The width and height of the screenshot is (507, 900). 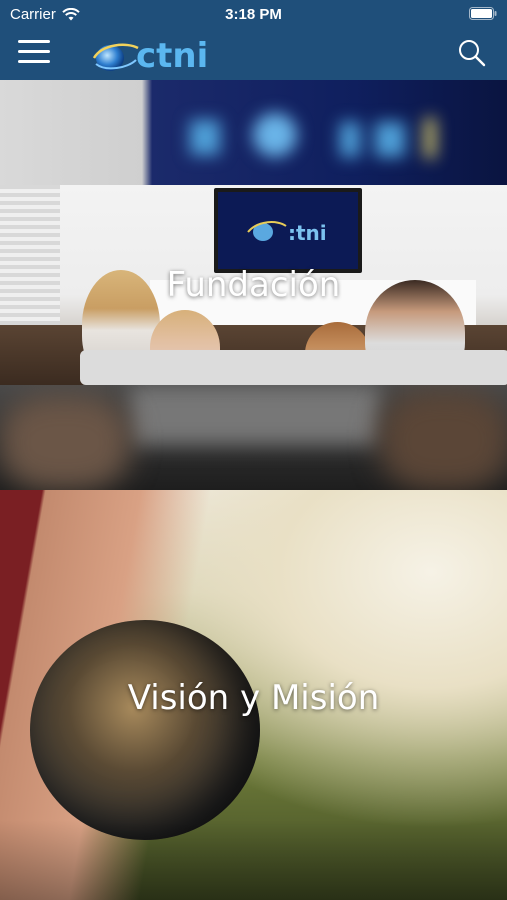 I want to click on sofa-image, so click(x=293, y=367).